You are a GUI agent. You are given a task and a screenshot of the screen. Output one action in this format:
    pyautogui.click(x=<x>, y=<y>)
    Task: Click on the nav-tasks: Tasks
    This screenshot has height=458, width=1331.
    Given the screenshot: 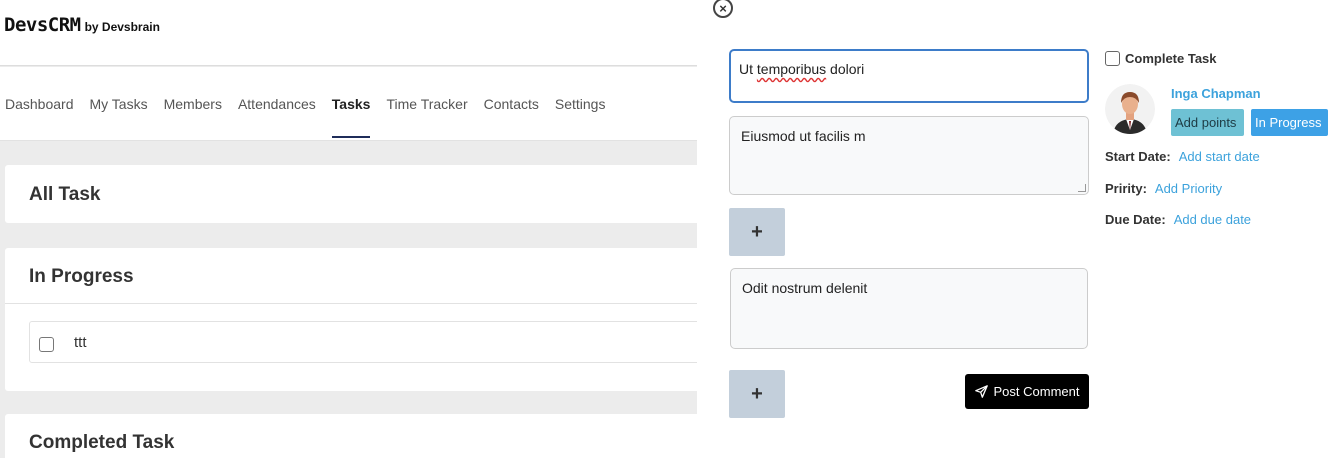 What is the action you would take?
    pyautogui.click(x=350, y=104)
    